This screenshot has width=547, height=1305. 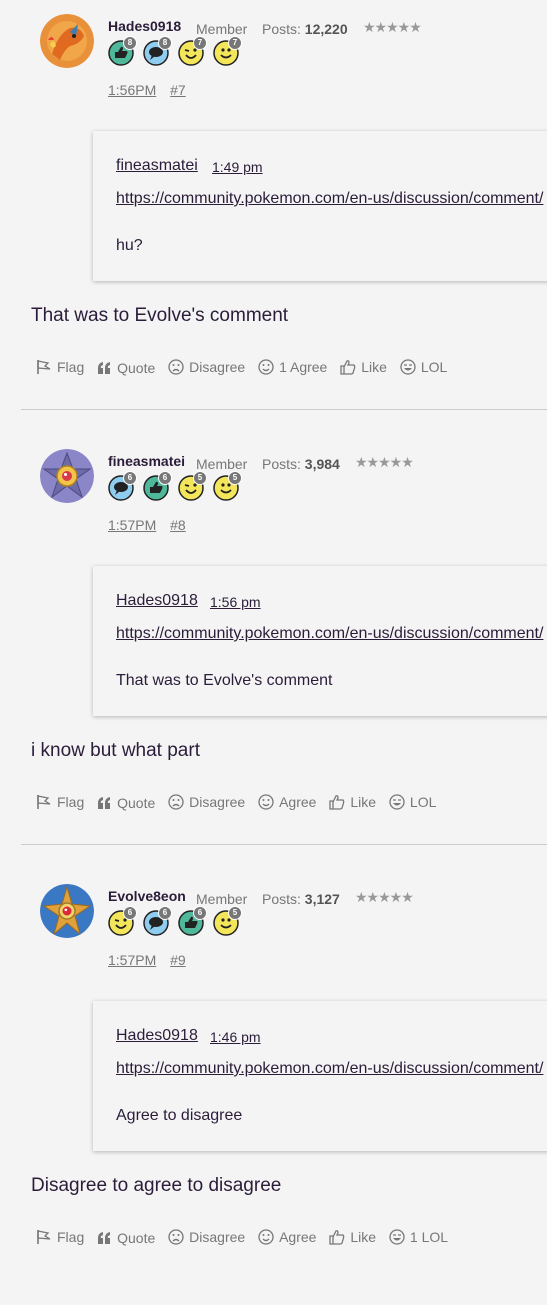 I want to click on wink-face-badge-icon: 6, so click(x=122, y=921).